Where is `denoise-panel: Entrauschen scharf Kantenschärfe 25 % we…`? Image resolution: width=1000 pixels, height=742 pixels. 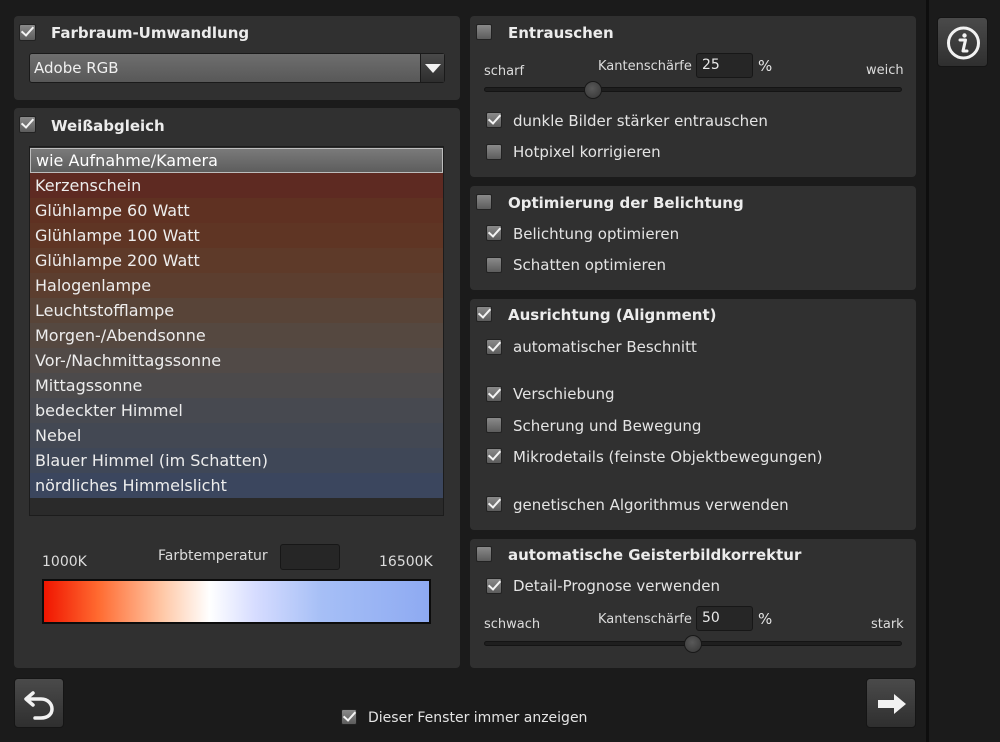
denoise-panel: Entrauschen scharf Kantenschärfe 25 % we… is located at coordinates (693, 96).